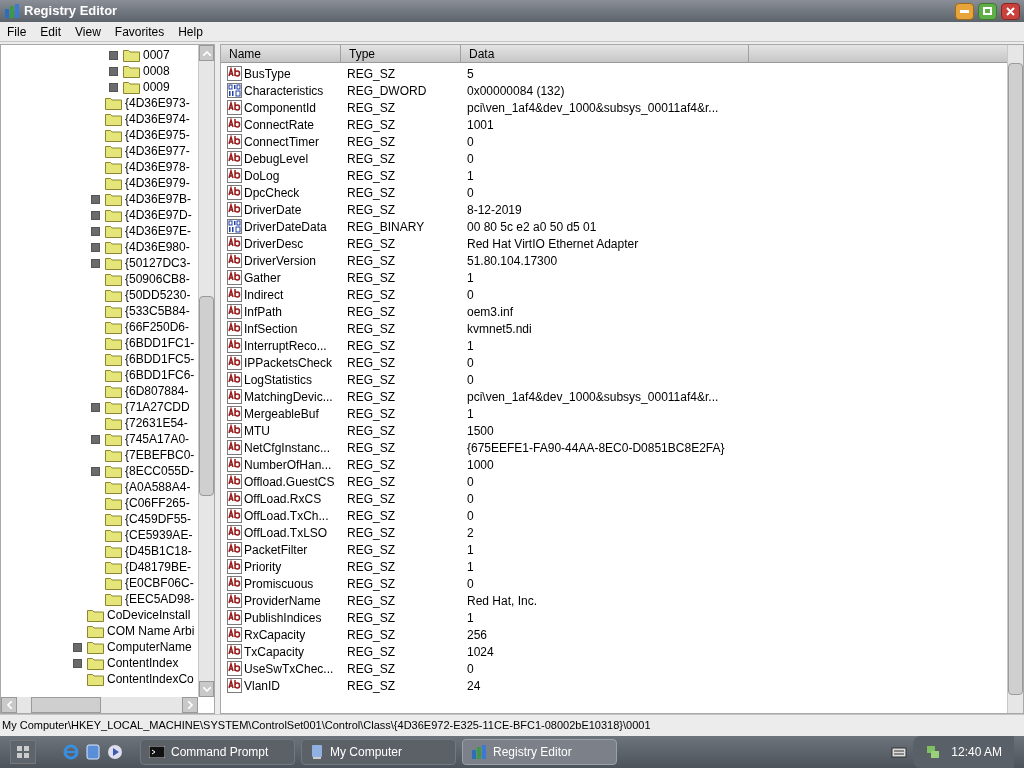  Describe the element at coordinates (275, 634) in the screenshot. I see `value-name: RxCapacity` at that location.